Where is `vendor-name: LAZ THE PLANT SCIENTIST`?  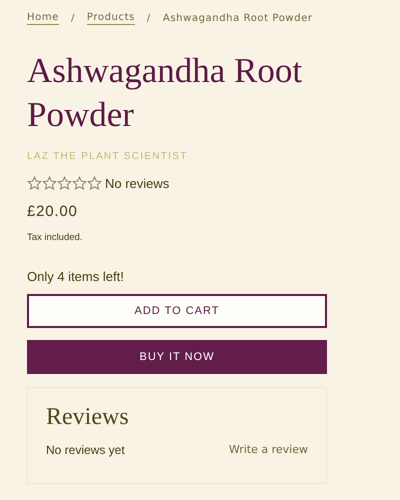 vendor-name: LAZ THE PLANT SCIENTIST is located at coordinates (108, 156).